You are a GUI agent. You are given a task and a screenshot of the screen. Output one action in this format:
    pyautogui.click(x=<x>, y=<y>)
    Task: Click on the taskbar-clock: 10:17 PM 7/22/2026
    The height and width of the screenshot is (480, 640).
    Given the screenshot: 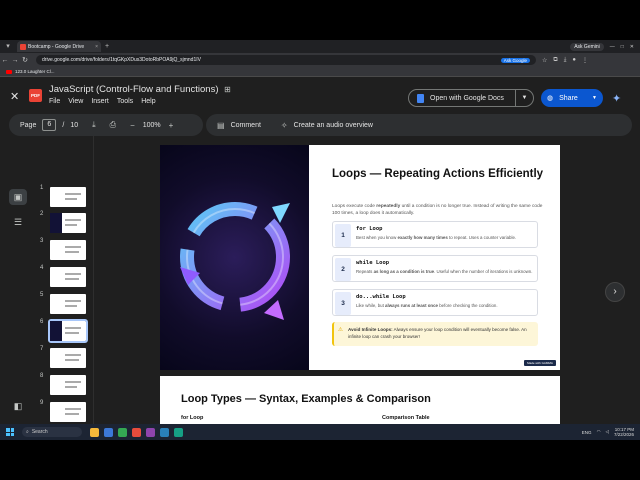 What is the action you would take?
    pyautogui.click(x=624, y=432)
    